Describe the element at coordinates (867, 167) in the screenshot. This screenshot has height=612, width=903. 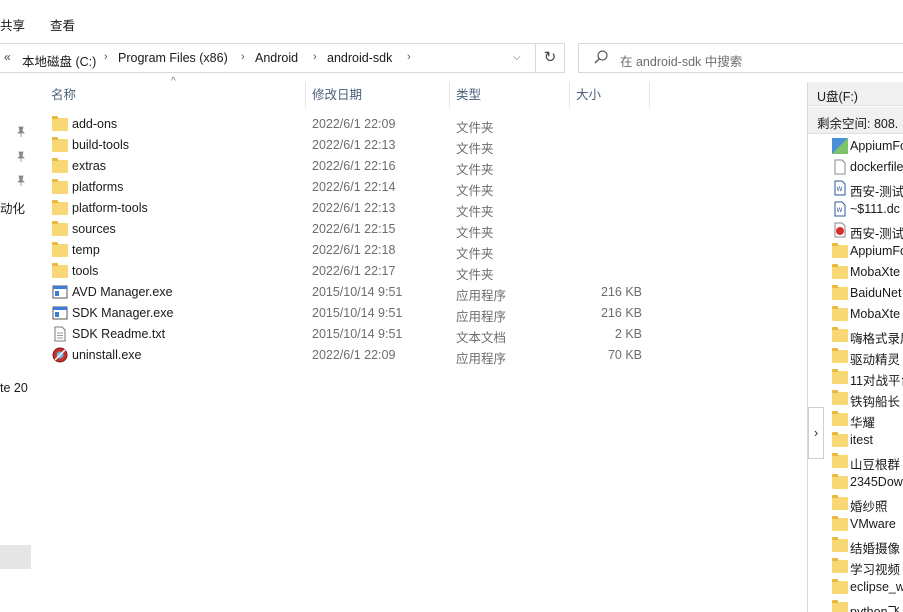
I see `drive-item: dockerfile` at that location.